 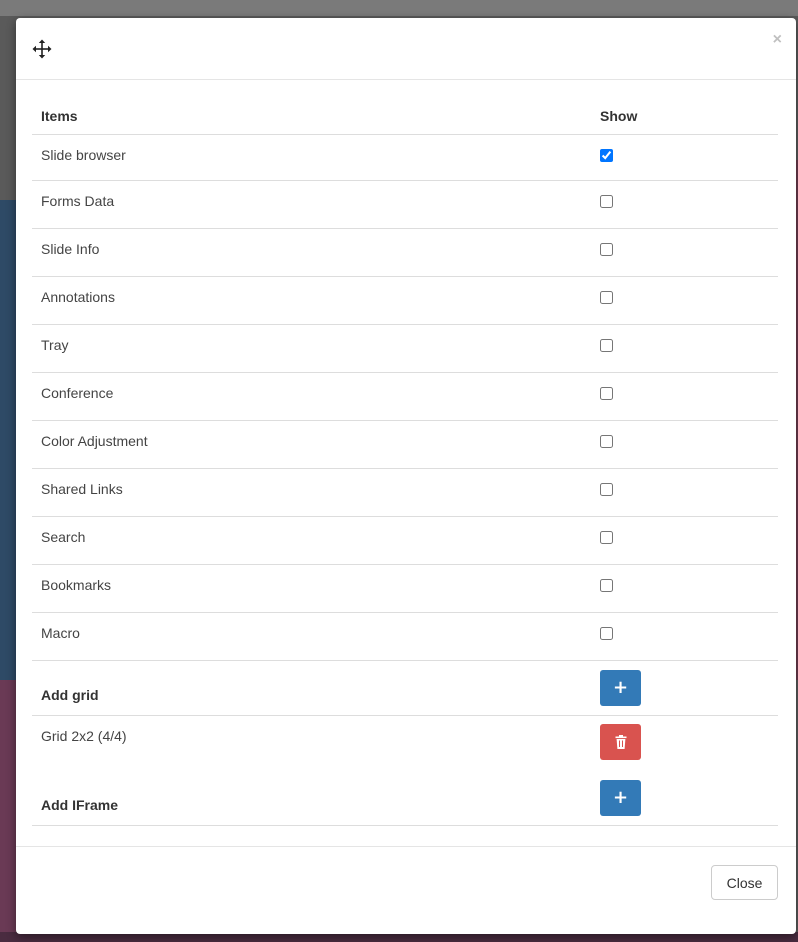 I want to click on table-row: Bookmarks, so click(x=405, y=588).